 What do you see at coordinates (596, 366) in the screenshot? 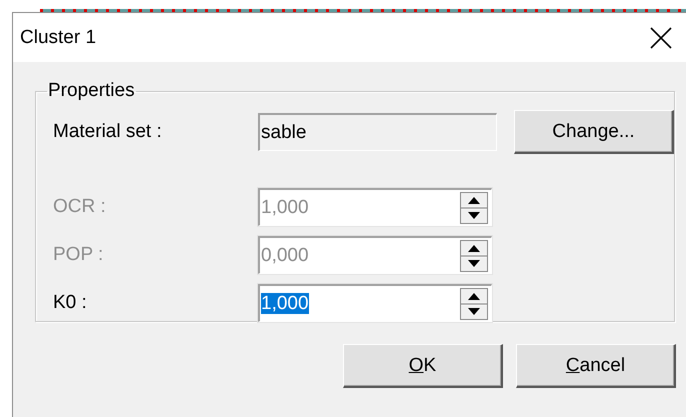
I see `cancel-button: Cancel` at bounding box center [596, 366].